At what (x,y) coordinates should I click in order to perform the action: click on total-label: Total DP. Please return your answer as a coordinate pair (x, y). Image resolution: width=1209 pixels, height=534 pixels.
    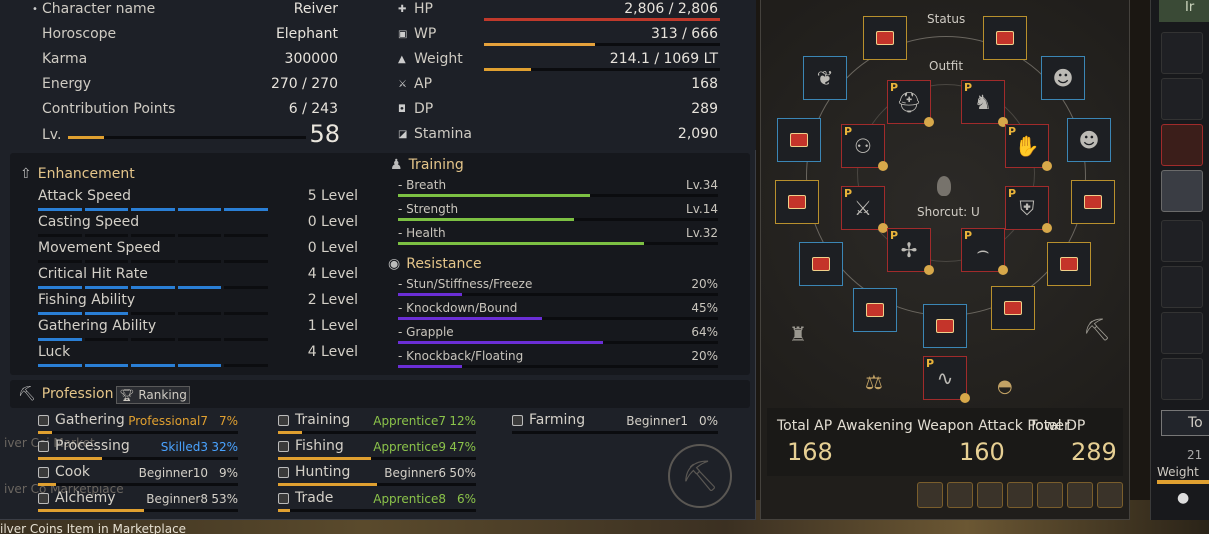
    Looking at the image, I should click on (1057, 426).